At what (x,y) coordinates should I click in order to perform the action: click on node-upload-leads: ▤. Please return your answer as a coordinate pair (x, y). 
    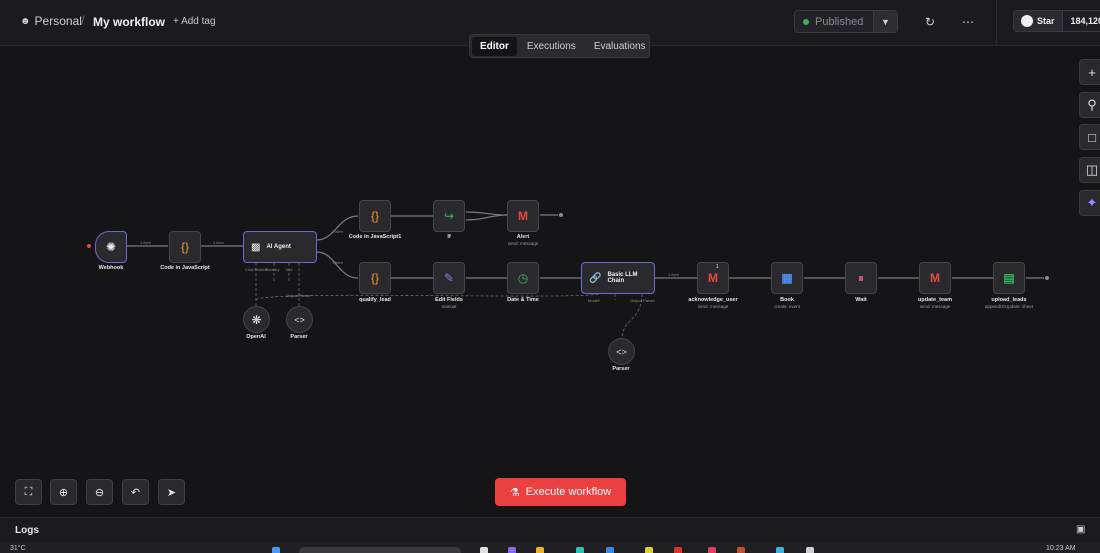
    Looking at the image, I should click on (1009, 278).